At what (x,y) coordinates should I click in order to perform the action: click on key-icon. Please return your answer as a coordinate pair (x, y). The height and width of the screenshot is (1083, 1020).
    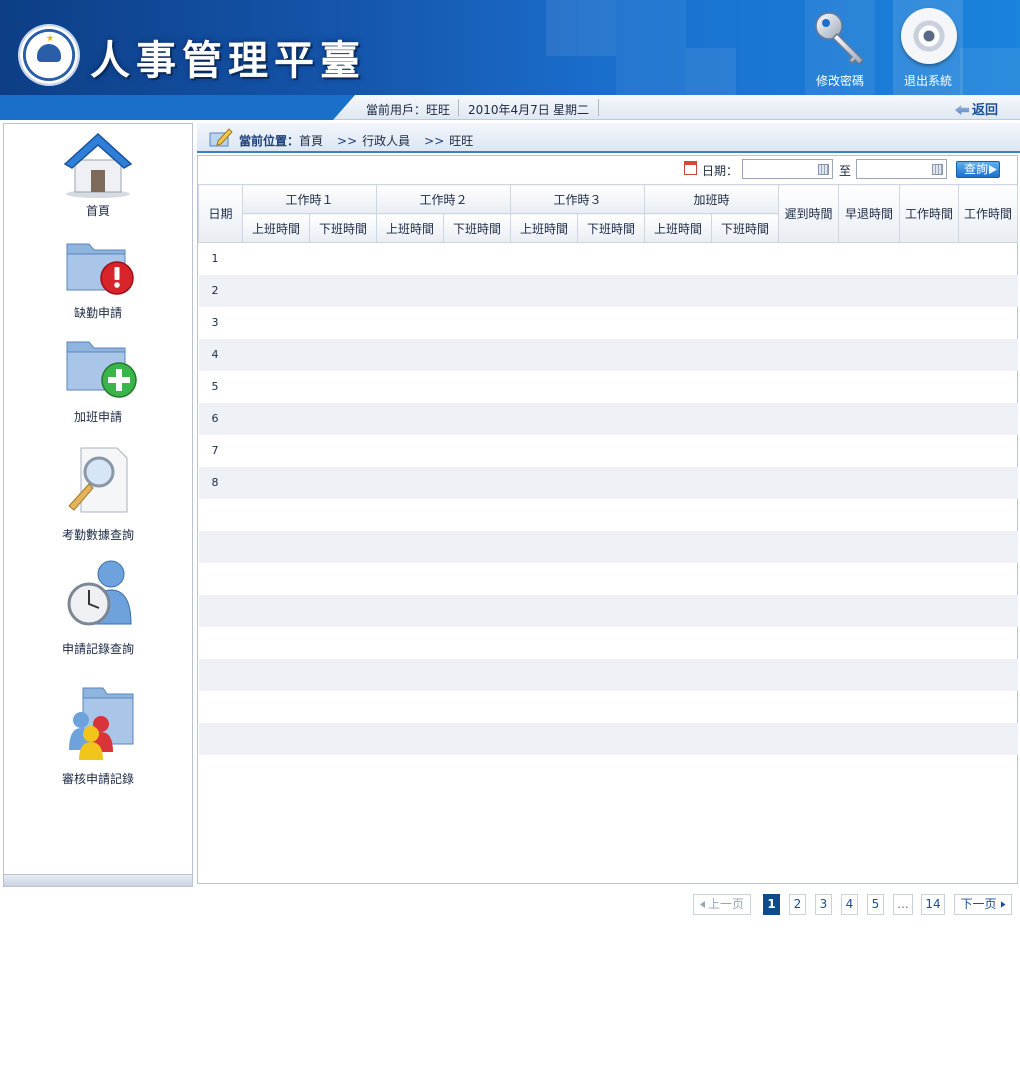
    Looking at the image, I should click on (840, 39).